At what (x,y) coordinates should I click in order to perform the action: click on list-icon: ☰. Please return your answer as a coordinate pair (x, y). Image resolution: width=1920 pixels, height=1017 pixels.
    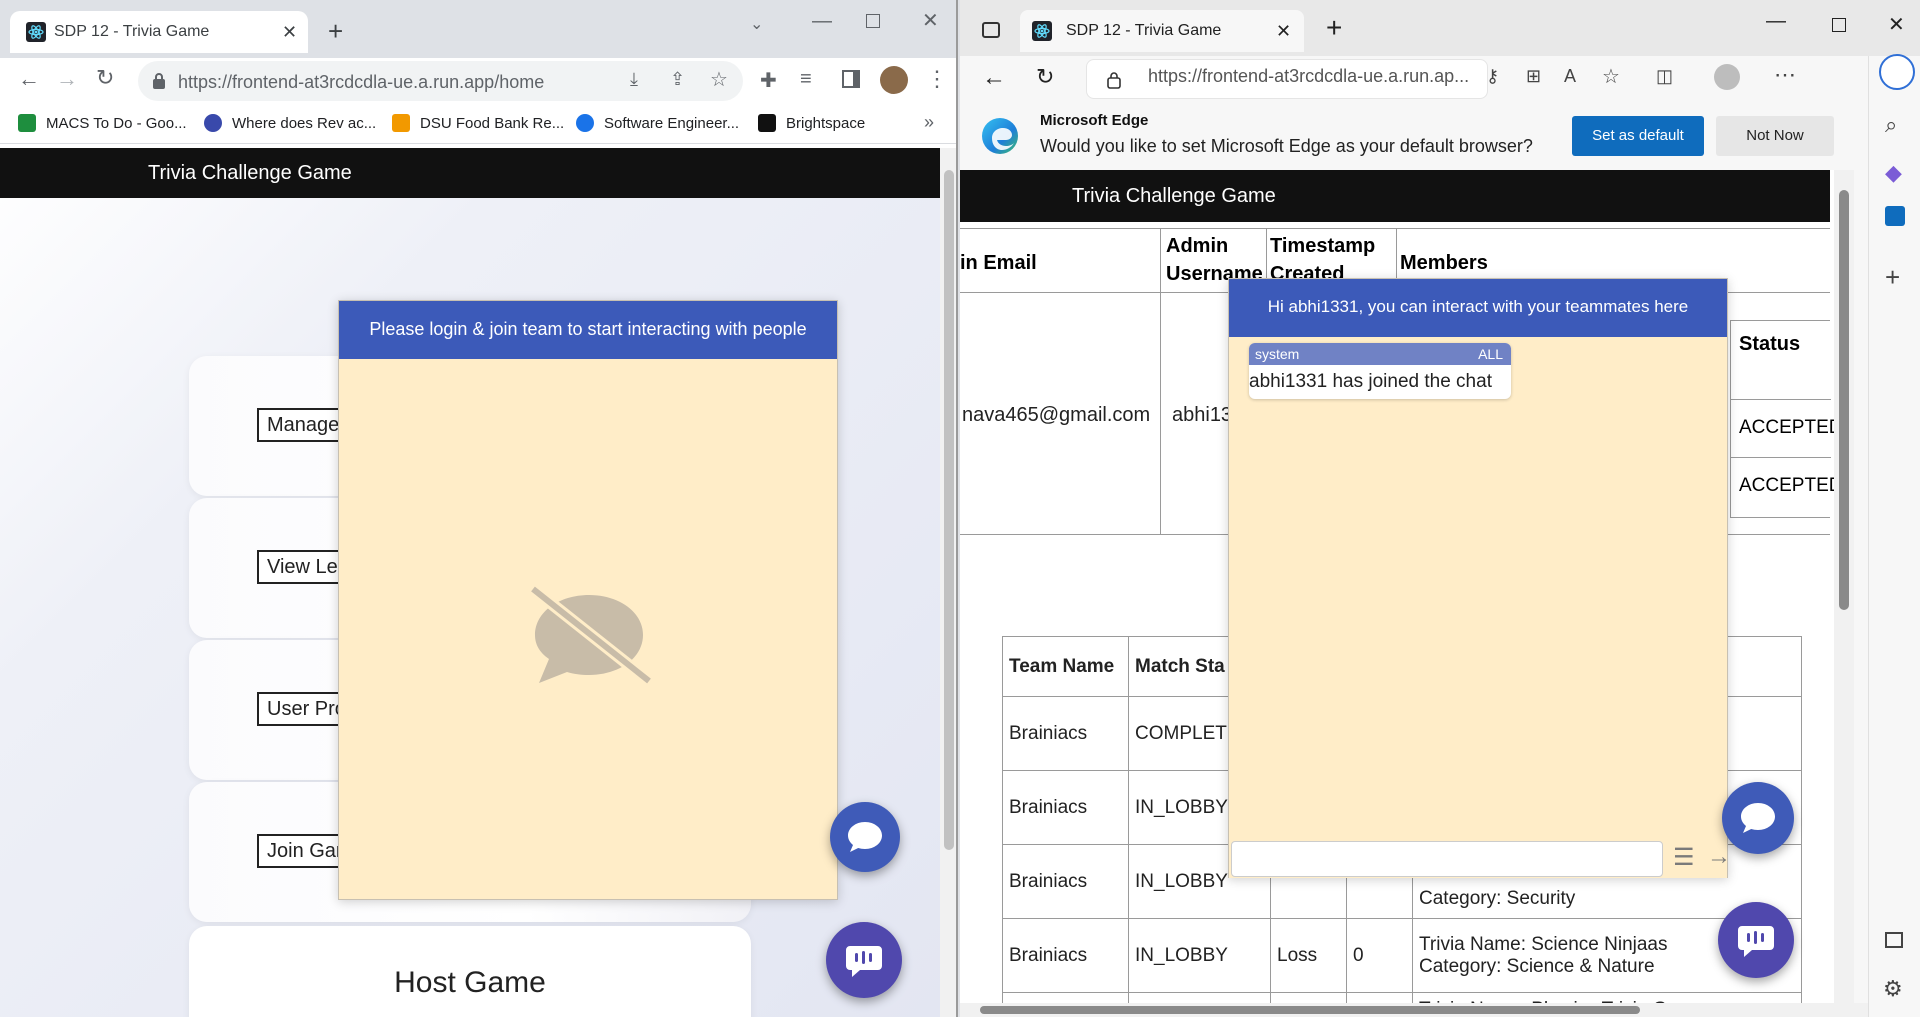
    Looking at the image, I should click on (1684, 857).